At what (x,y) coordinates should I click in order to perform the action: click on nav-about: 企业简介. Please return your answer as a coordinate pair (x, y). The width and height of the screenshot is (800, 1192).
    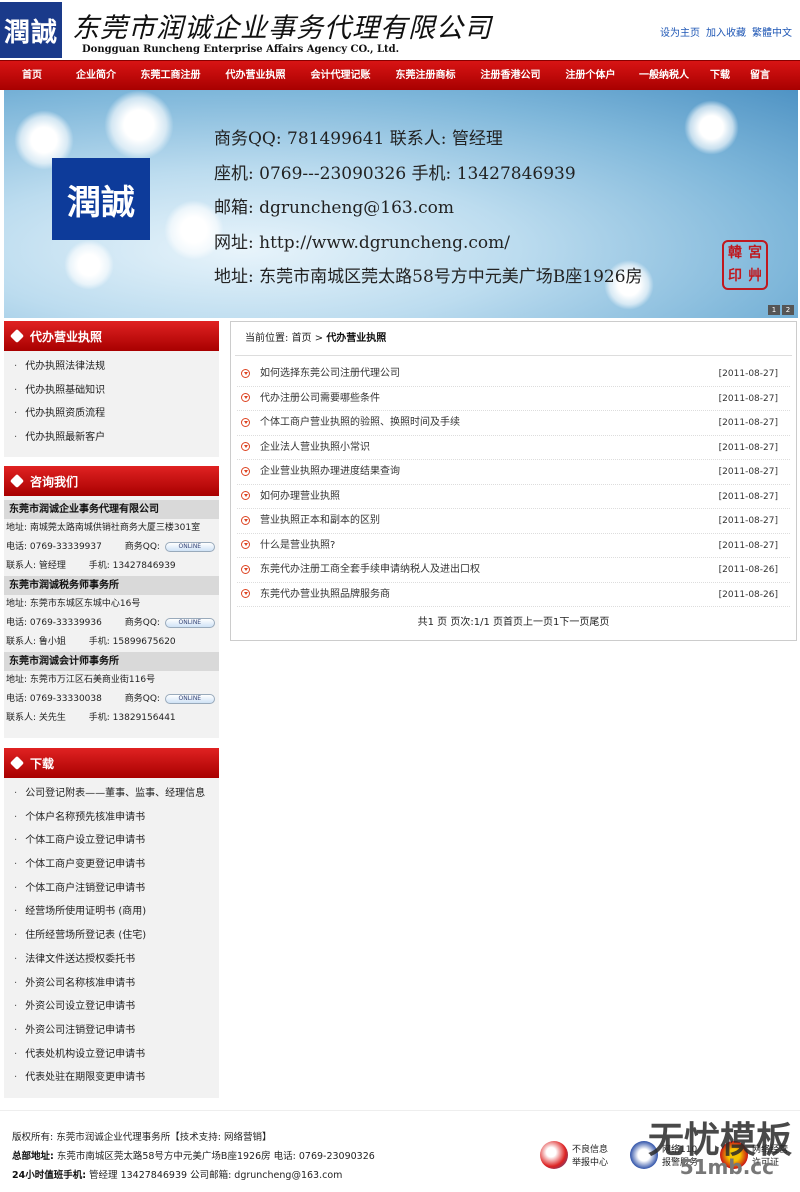
    Looking at the image, I should click on (96, 75).